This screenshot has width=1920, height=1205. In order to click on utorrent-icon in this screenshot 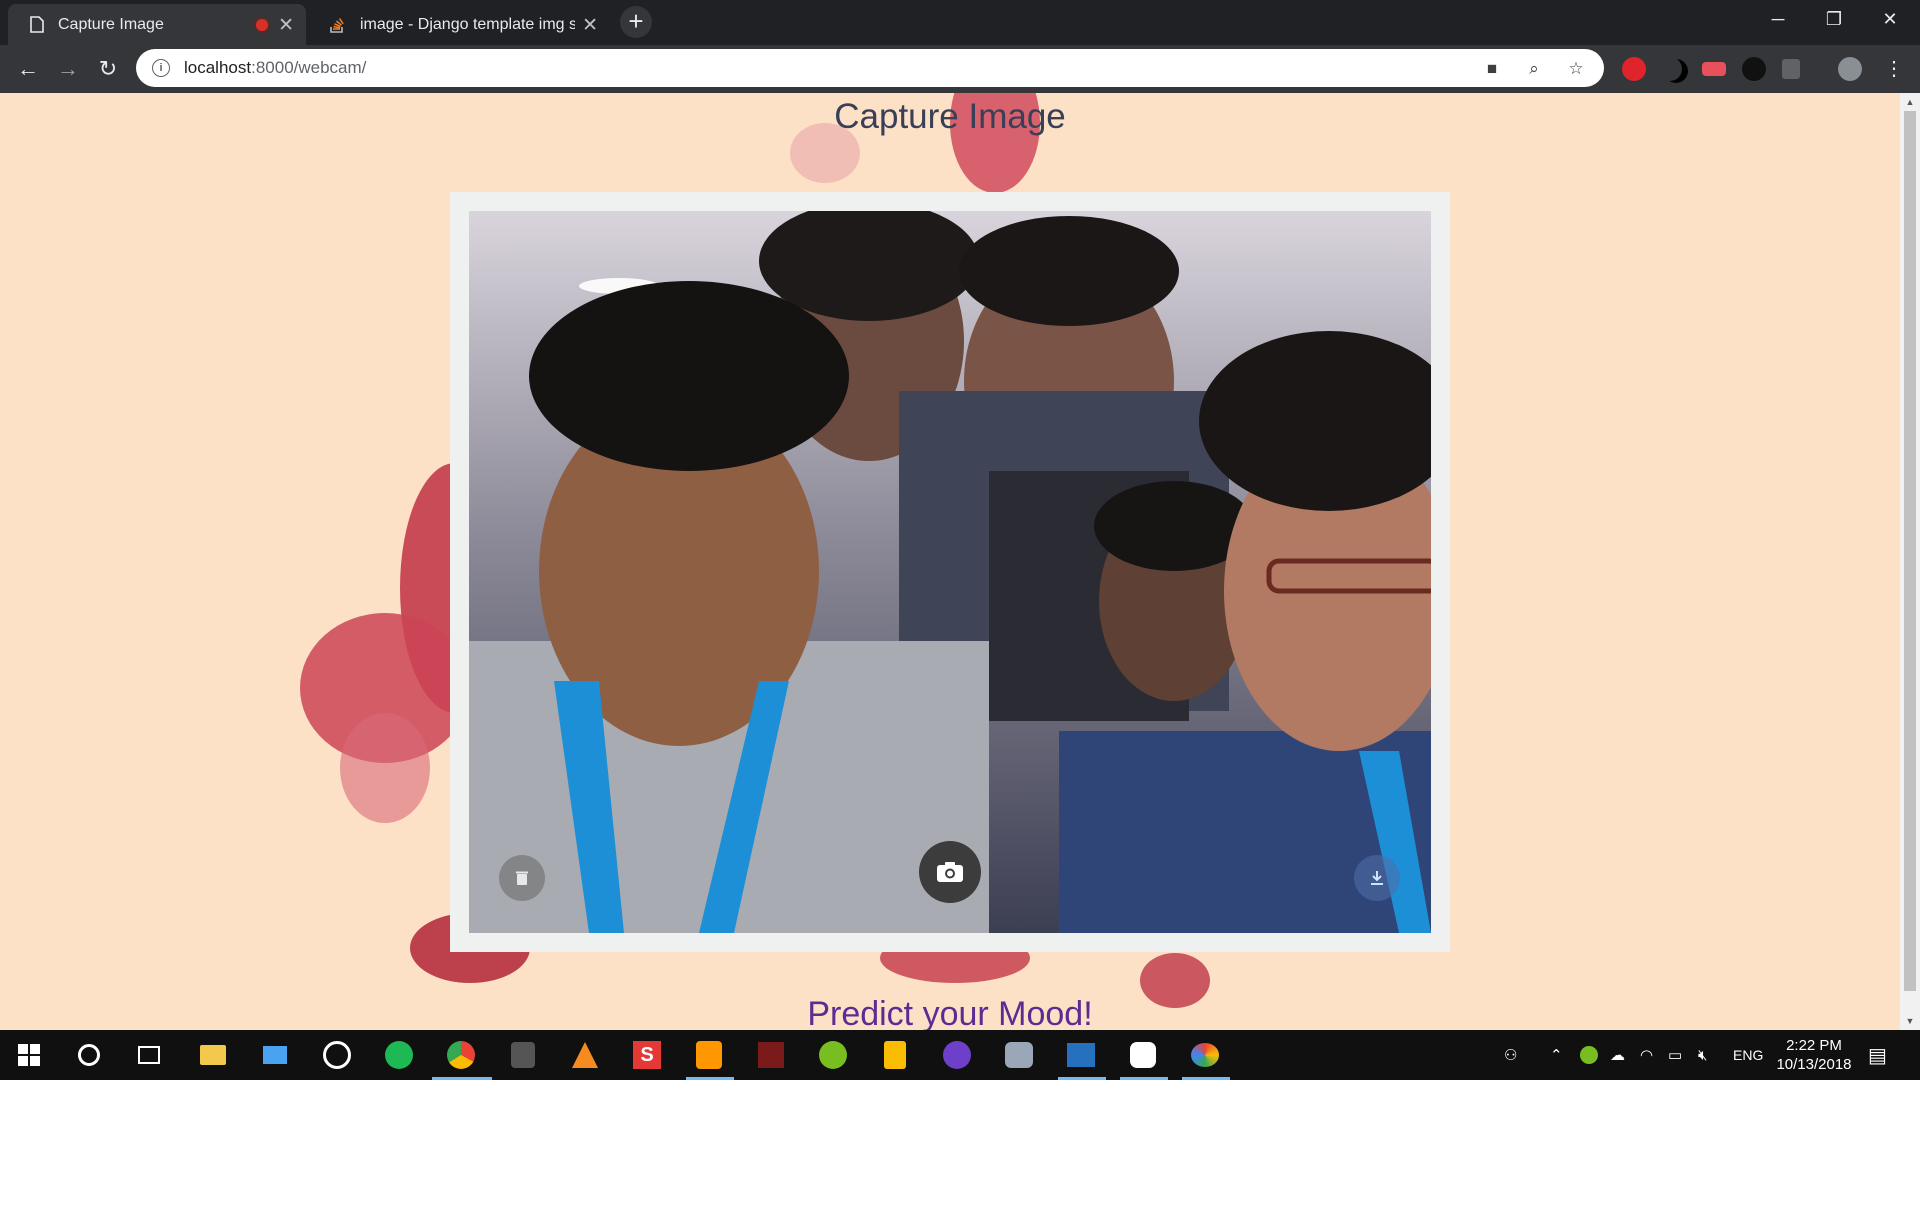, I will do `click(833, 1055)`.